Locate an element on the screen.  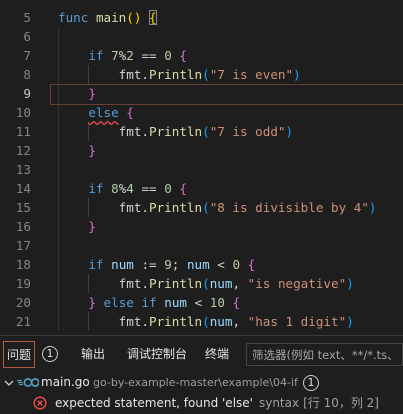
file-name: main.go is located at coordinates (65, 382).